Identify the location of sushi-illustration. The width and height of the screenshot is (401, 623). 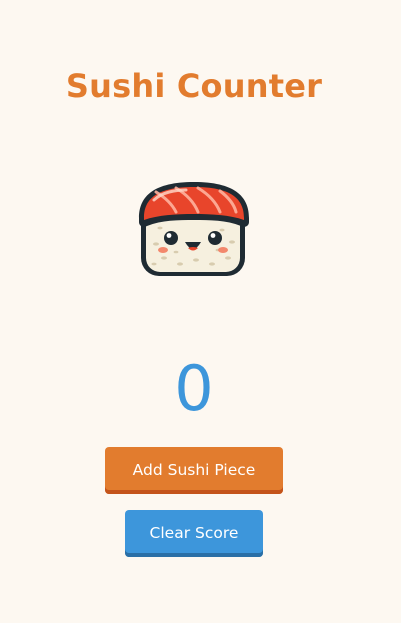
(194, 229).